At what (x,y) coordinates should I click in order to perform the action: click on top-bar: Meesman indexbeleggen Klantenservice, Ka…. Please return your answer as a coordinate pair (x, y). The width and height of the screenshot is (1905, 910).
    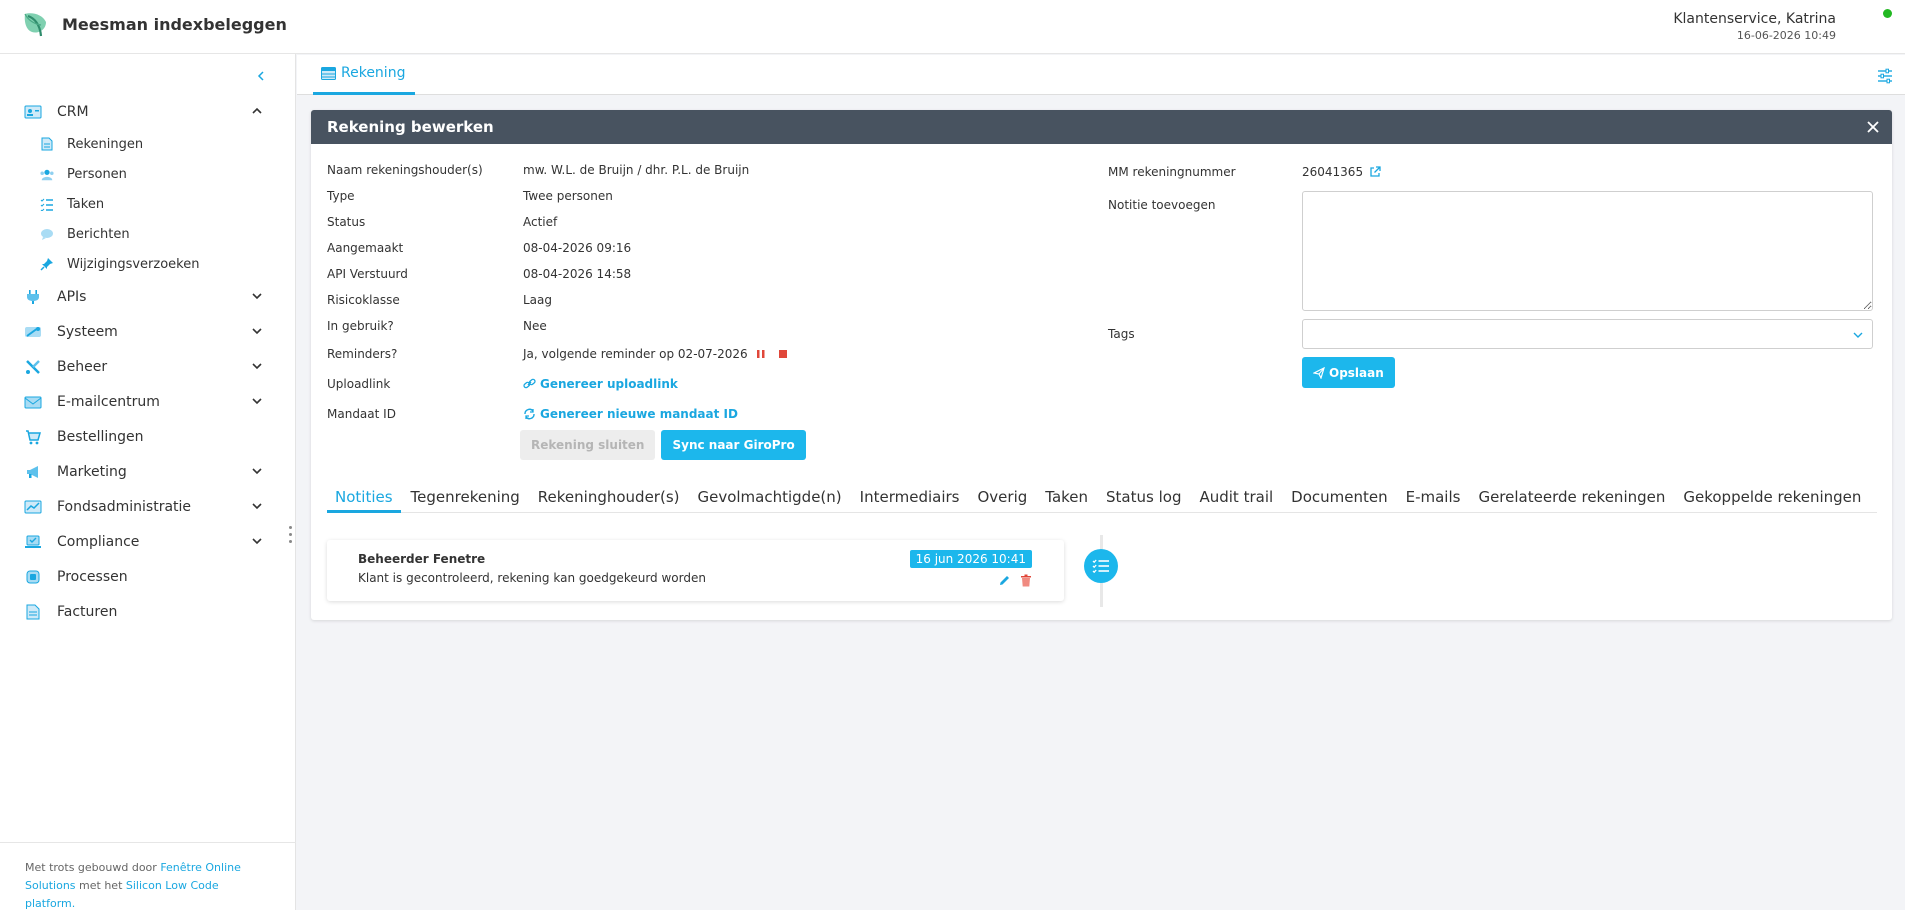
    Looking at the image, I should click on (952, 27).